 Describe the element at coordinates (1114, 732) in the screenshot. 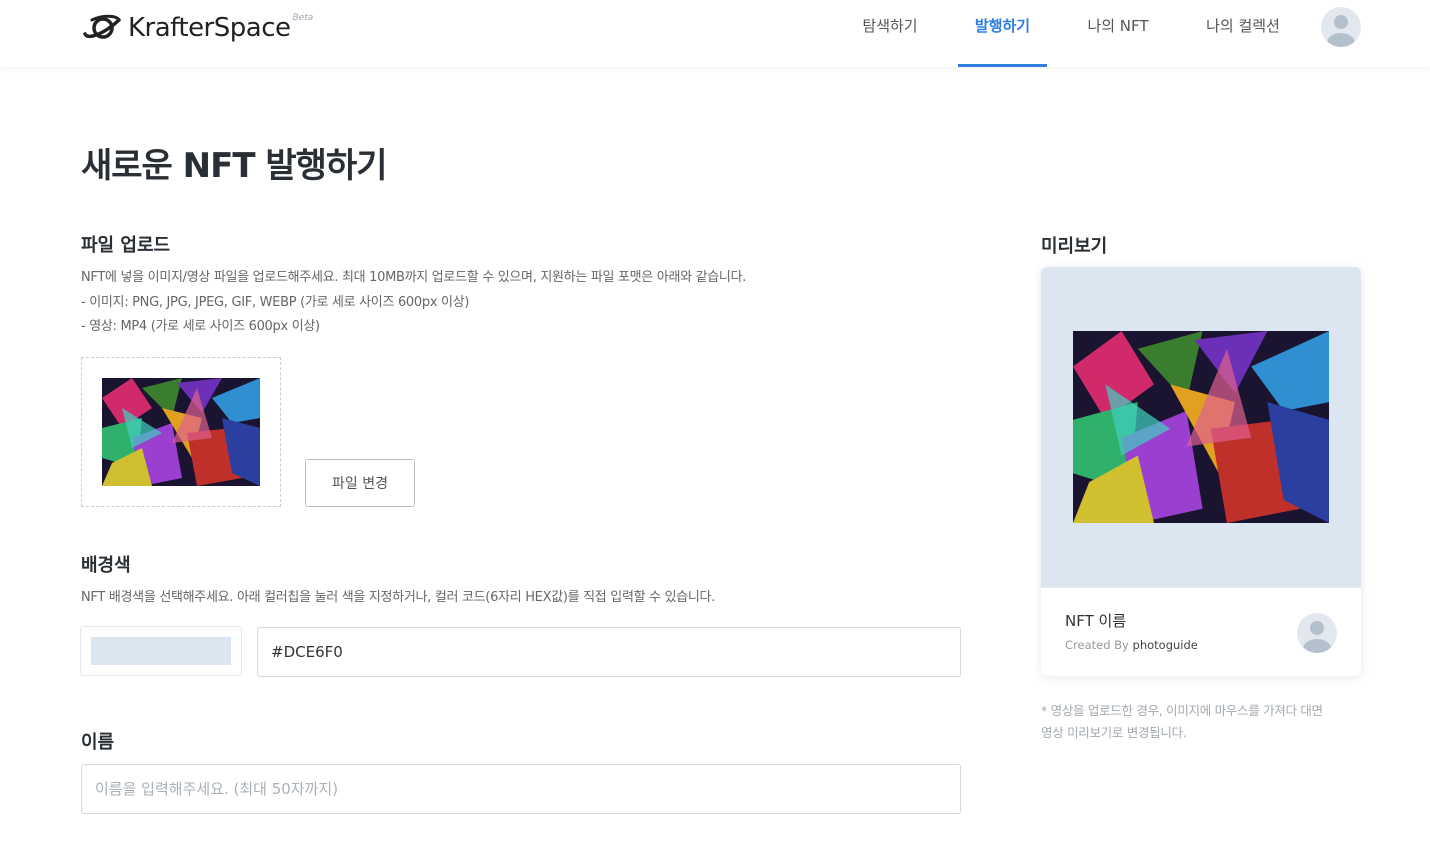

I see `preview-note-line: 영상 미리보기로 변경됩니다.` at that location.